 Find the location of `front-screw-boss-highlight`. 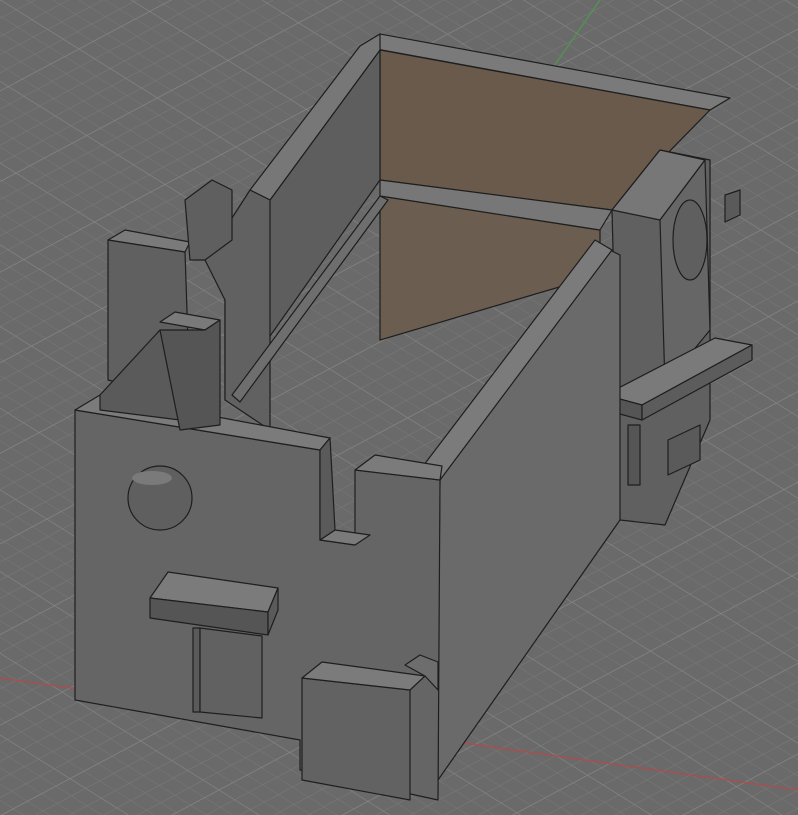

front-screw-boss-highlight is located at coordinates (152, 478).